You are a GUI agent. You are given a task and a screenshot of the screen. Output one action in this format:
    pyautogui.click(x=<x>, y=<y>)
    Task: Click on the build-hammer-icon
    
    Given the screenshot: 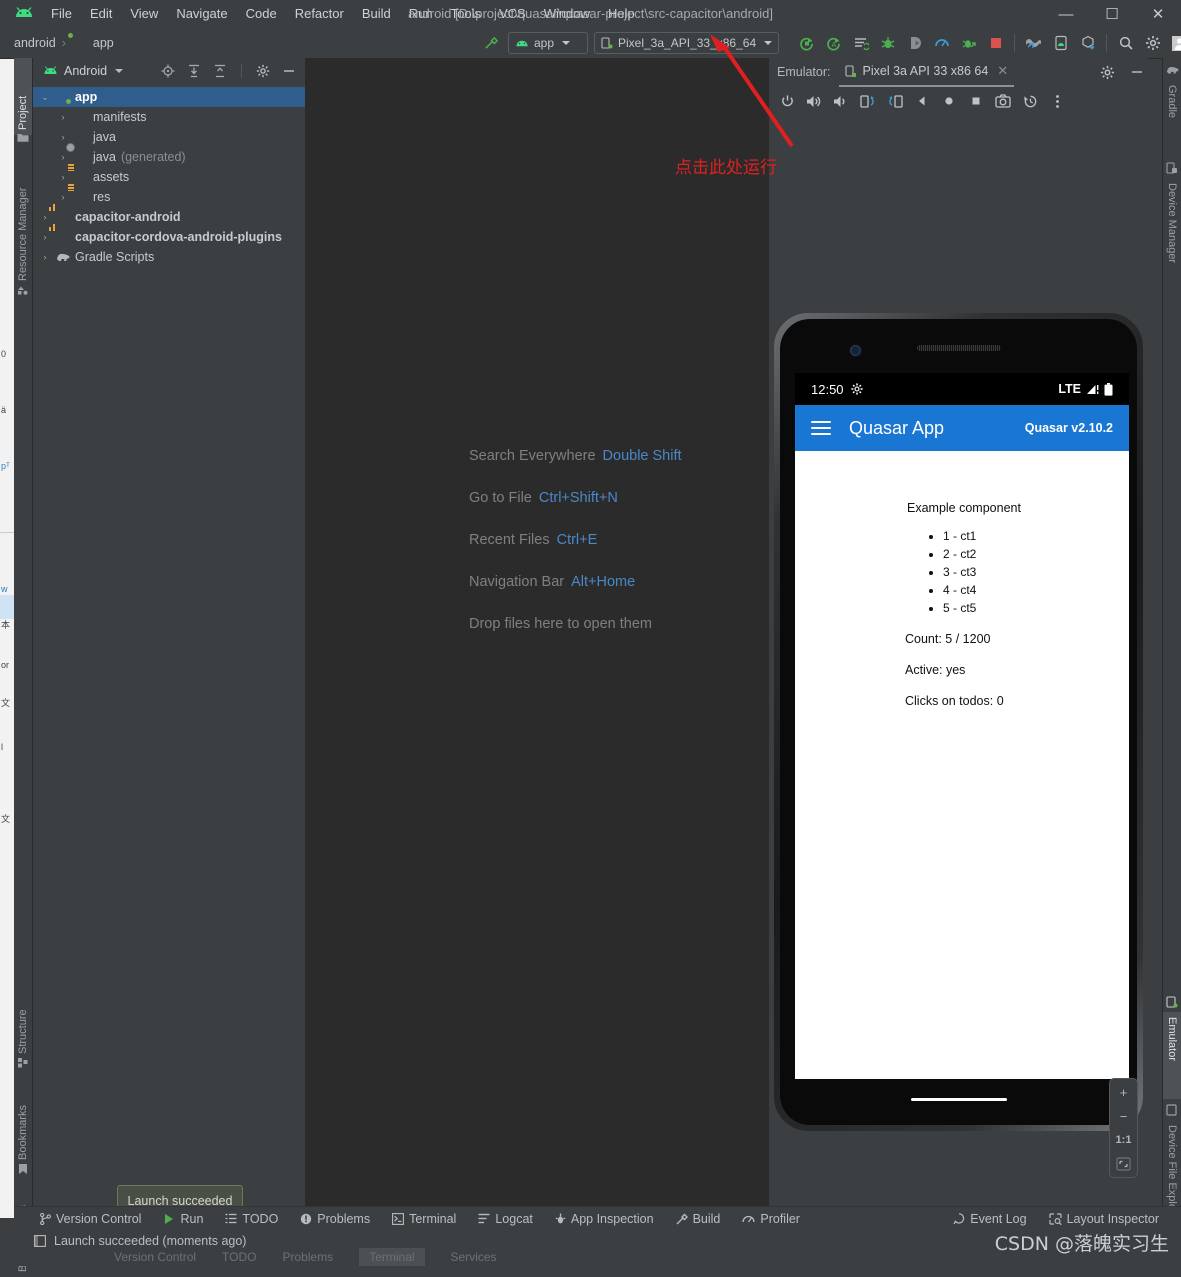 What is the action you would take?
    pyautogui.click(x=491, y=43)
    